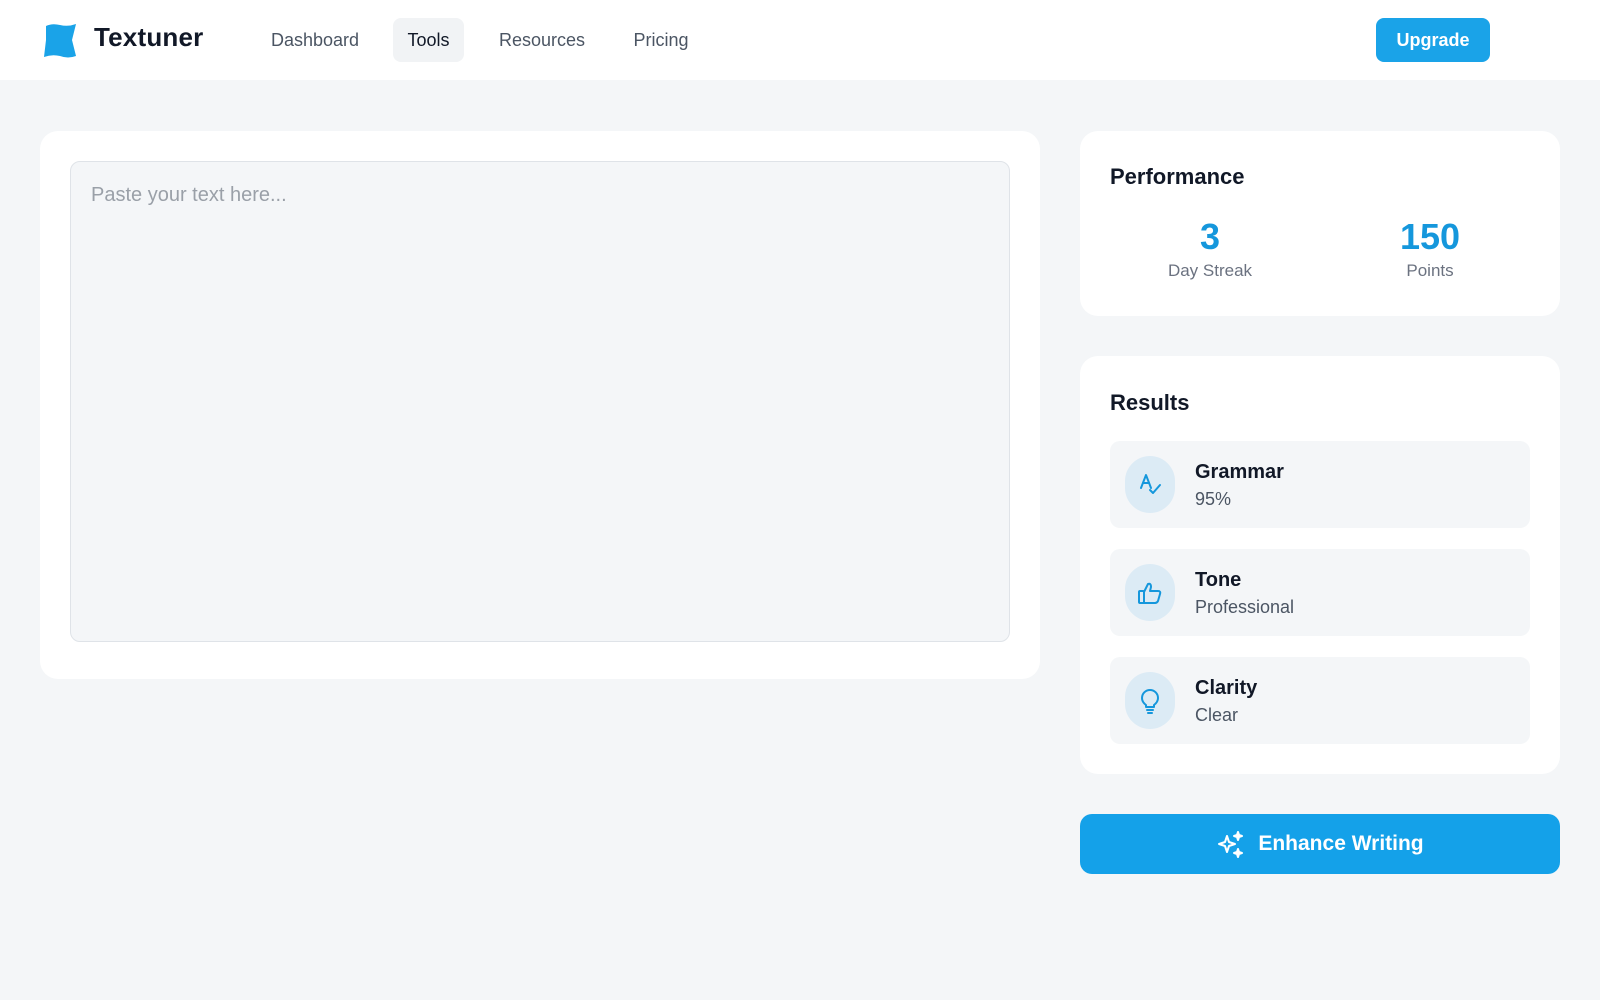 This screenshot has width=1600, height=1000. Describe the element at coordinates (1320, 592) in the screenshot. I see `result-item-tone: Tone Professional` at that location.